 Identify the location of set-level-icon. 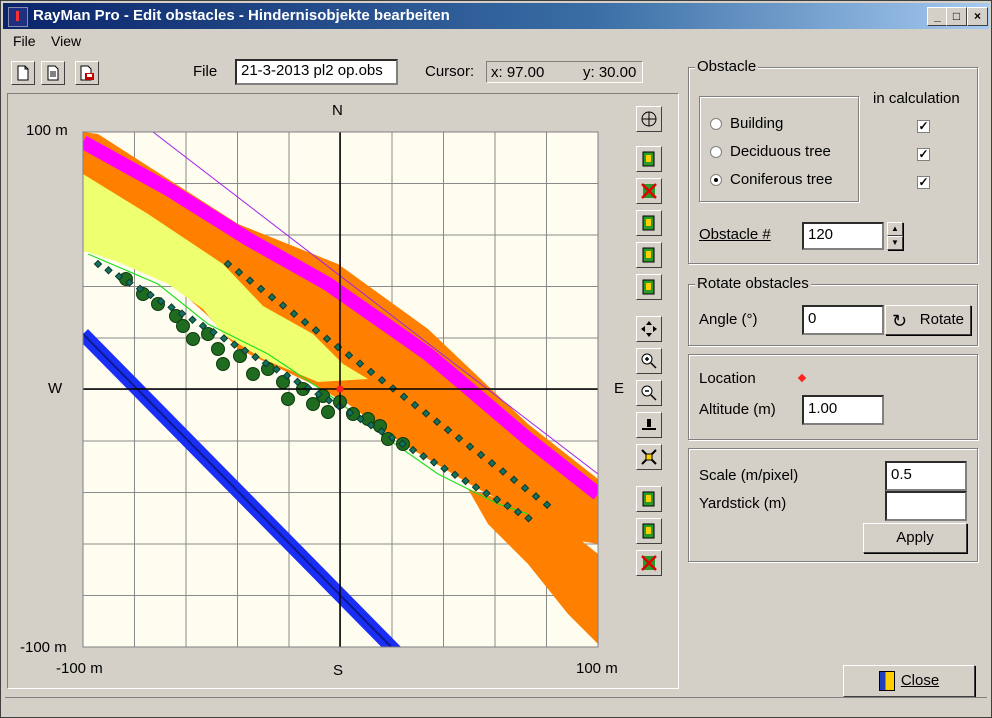
(649, 424).